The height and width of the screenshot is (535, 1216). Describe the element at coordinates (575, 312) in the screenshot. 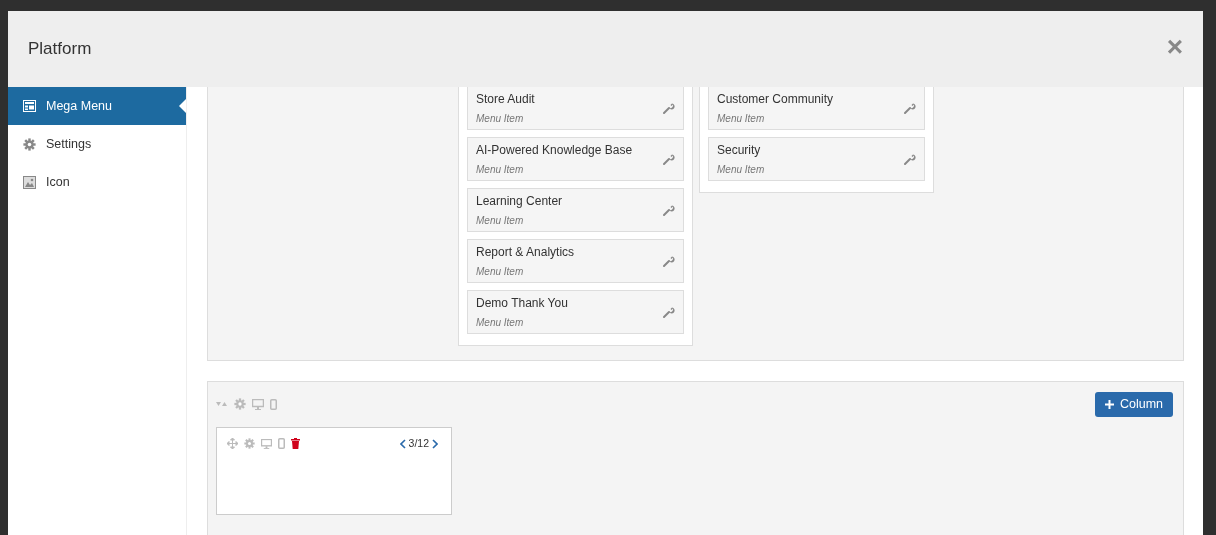

I see `menu-item: Demo Thank You Menu Item` at that location.